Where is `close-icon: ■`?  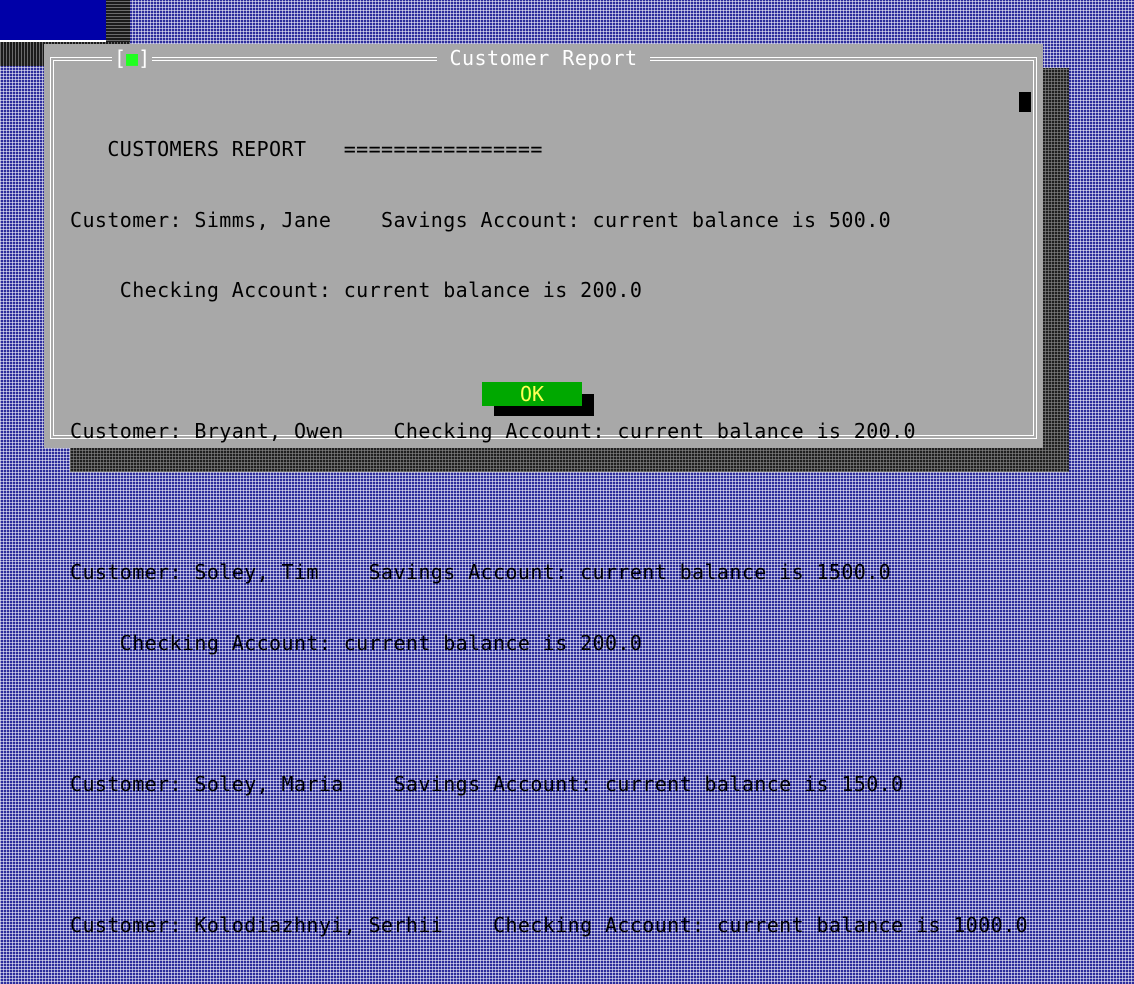
close-icon: ■ is located at coordinates (132, 58).